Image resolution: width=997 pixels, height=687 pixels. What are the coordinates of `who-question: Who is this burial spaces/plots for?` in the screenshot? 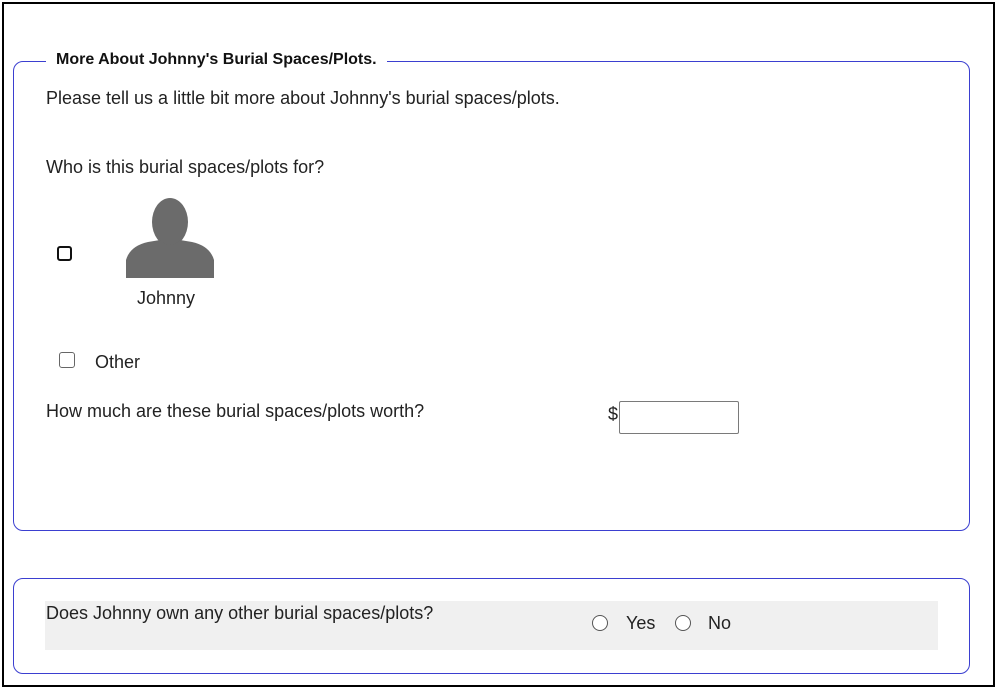 It's located at (185, 167).